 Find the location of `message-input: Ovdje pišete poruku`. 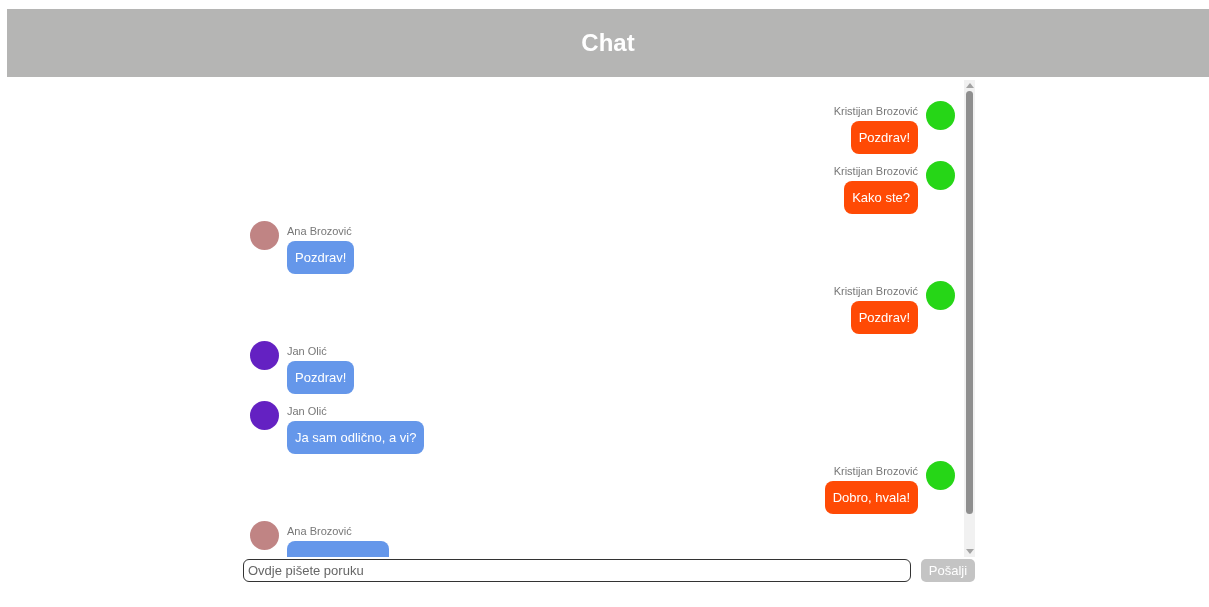

message-input: Ovdje pišete poruku is located at coordinates (577, 570).